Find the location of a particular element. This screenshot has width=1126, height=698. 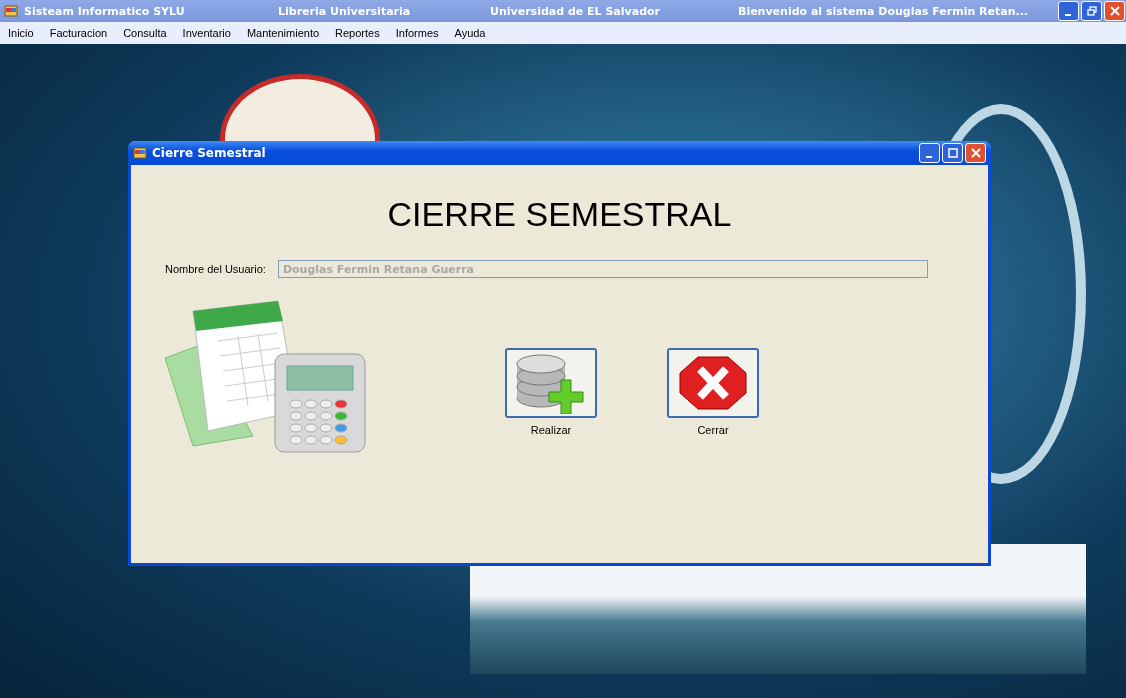

menu-item: Inventario is located at coordinates (206, 33).